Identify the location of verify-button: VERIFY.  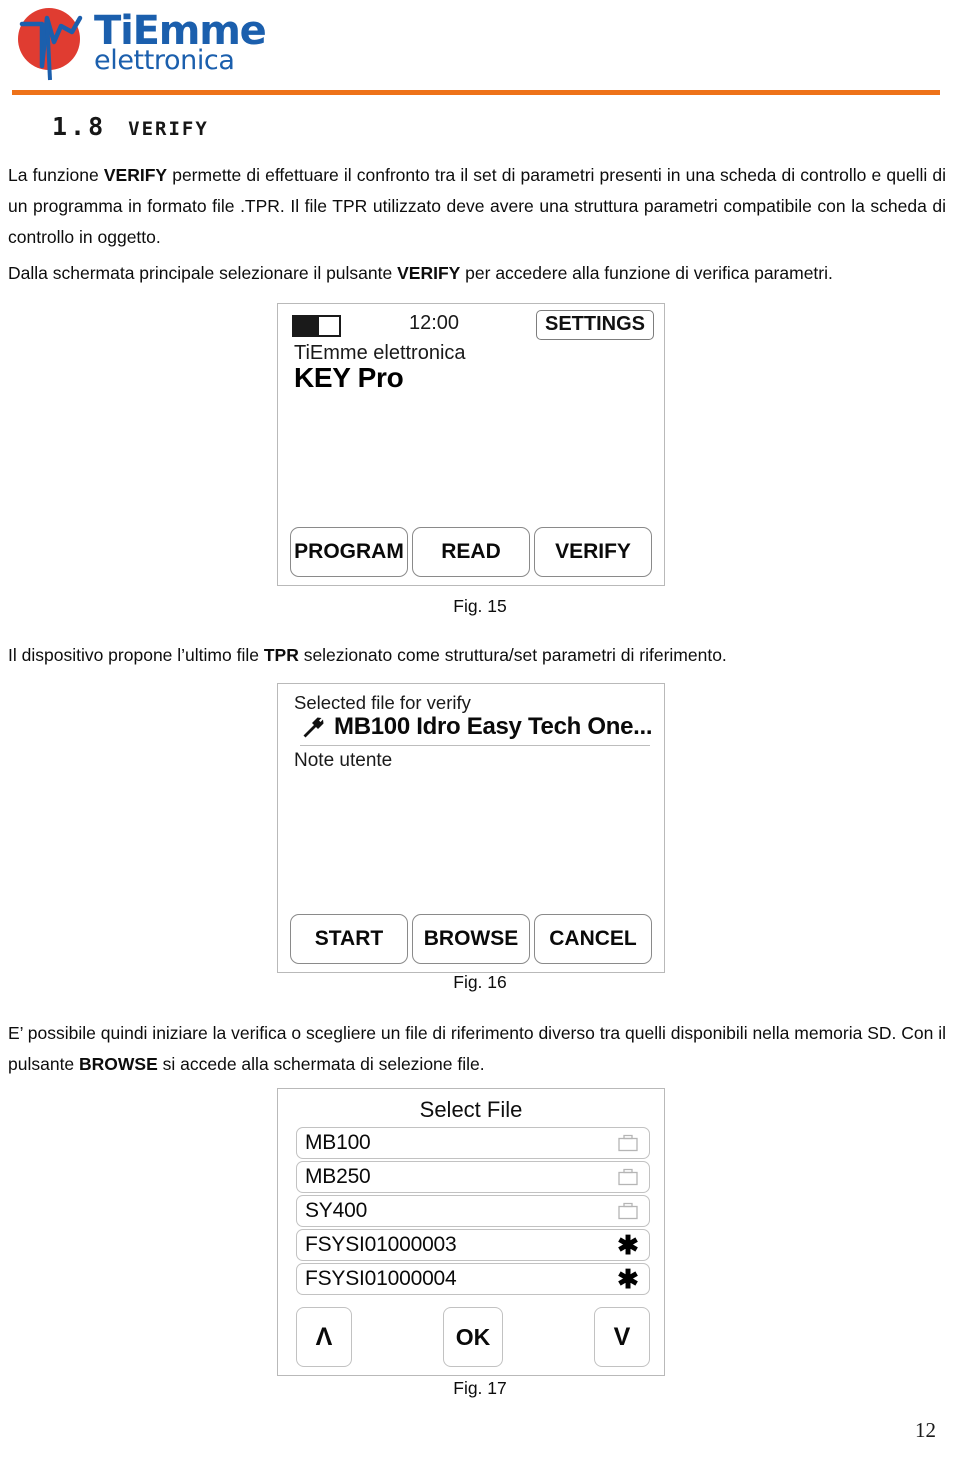
(593, 552).